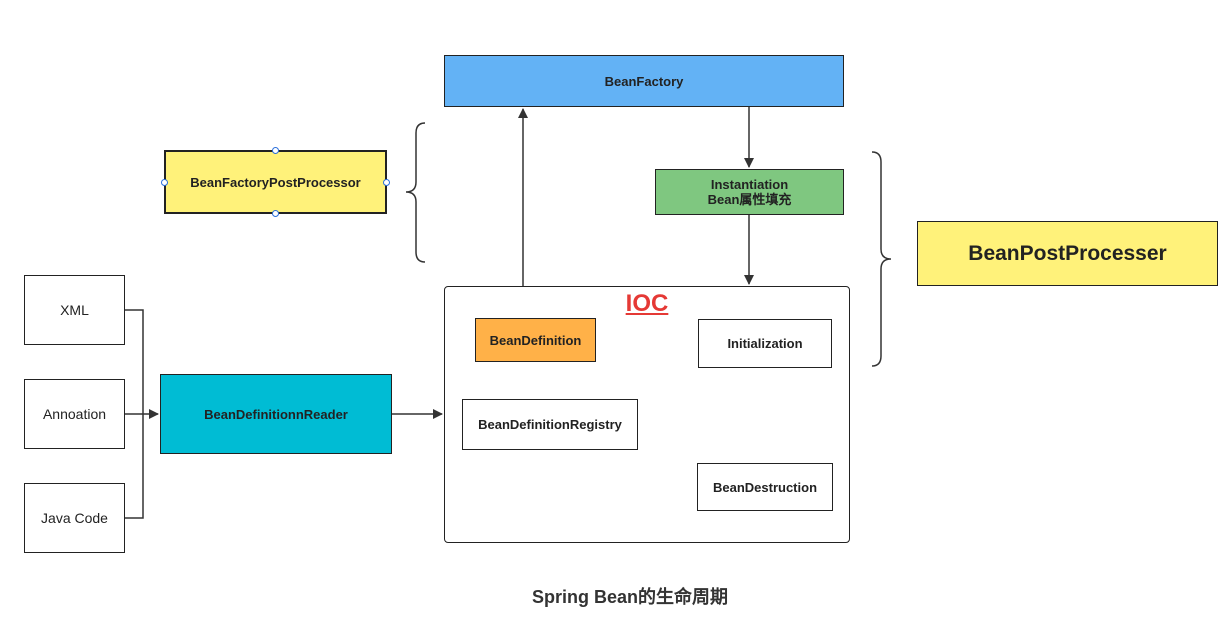 The width and height of the screenshot is (1229, 637). I want to click on beanfactory-label: BeanFactory, so click(644, 81).